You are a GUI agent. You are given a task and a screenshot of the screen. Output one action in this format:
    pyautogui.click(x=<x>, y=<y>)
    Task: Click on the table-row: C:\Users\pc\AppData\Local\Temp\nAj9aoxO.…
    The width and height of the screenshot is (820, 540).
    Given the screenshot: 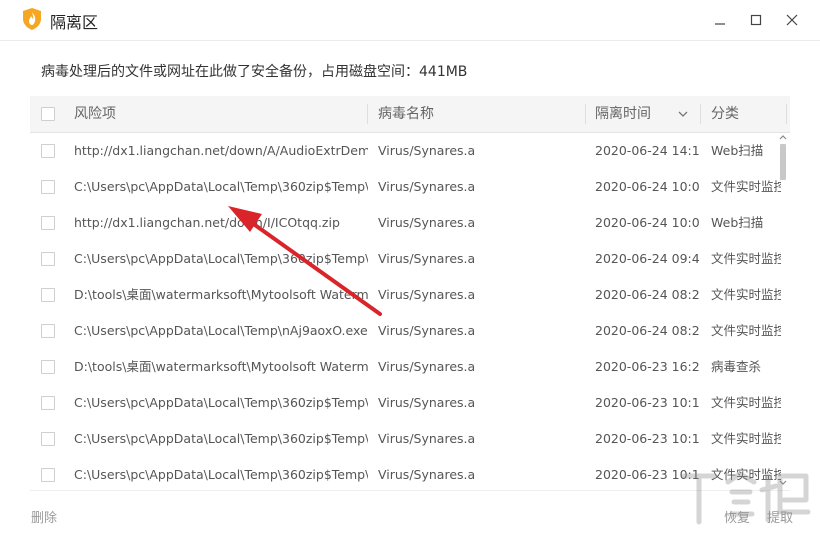 What is the action you would take?
    pyautogui.click(x=410, y=331)
    